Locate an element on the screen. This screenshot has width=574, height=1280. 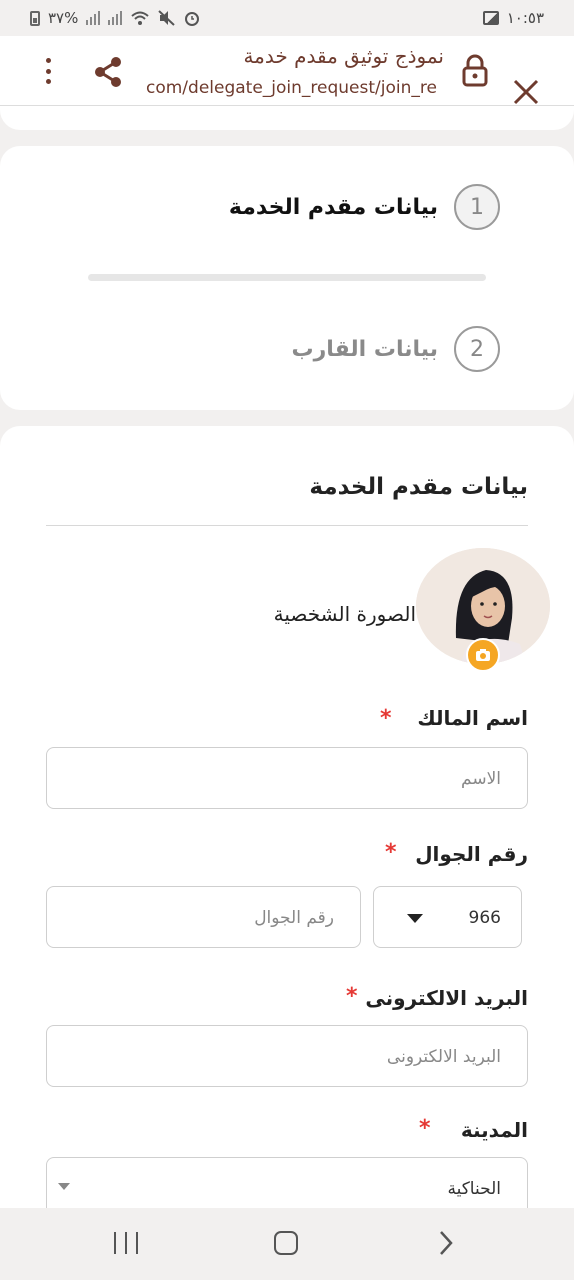
country-code-select: 966 is located at coordinates (447, 917).